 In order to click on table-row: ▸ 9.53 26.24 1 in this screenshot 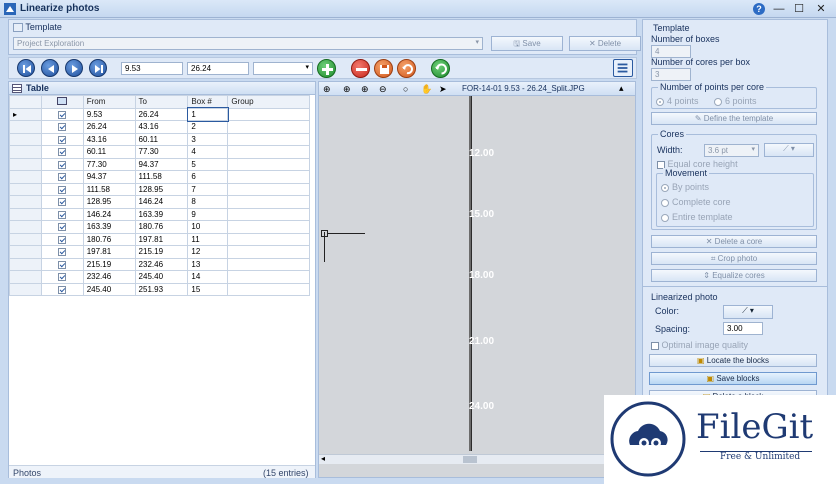, I will do `click(159, 114)`.